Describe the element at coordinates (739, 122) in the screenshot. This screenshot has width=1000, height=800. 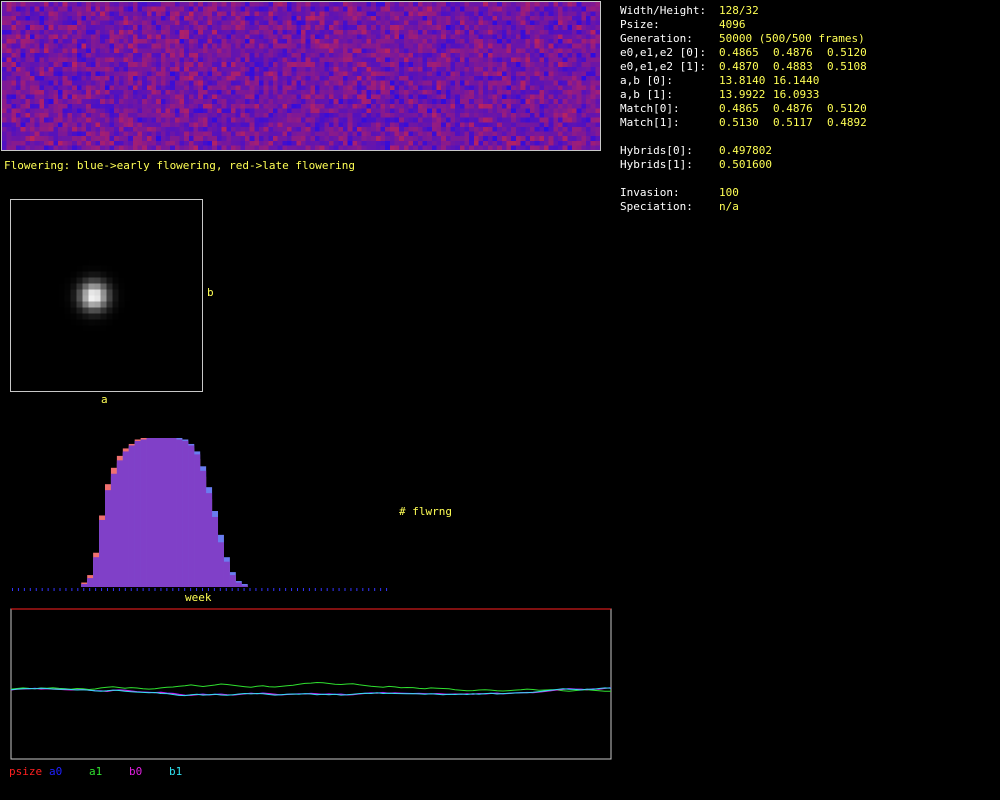
I see `info-value: 0.5130` at that location.